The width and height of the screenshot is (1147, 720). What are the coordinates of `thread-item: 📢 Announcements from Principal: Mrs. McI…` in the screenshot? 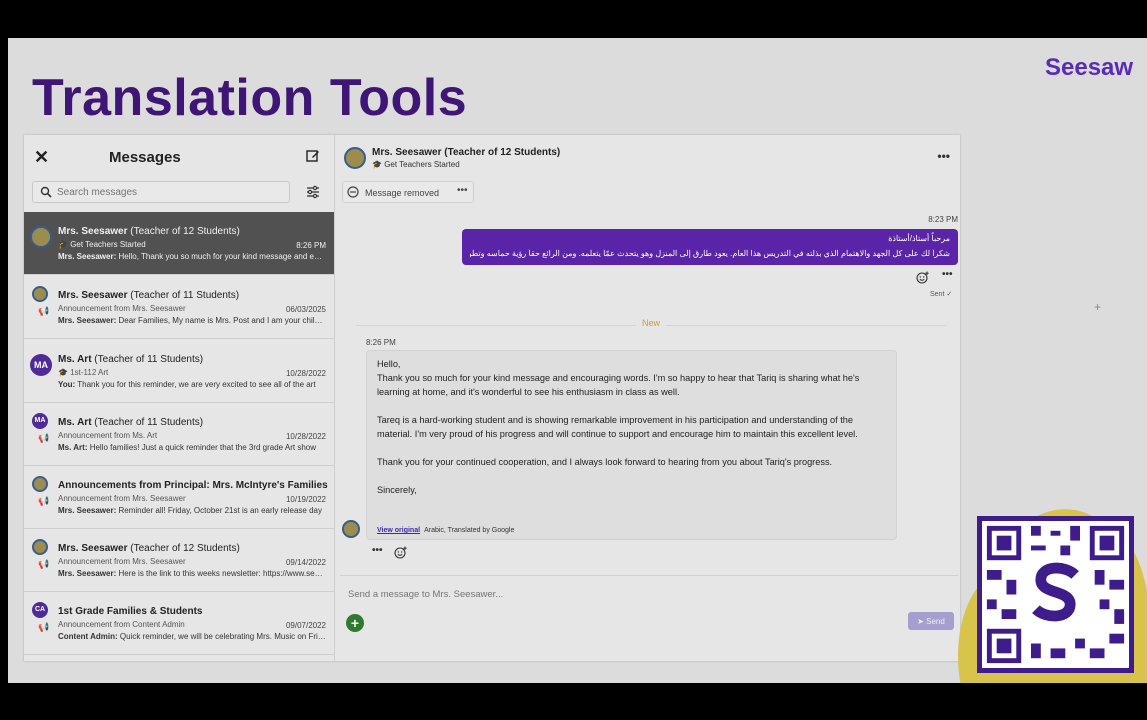 It's located at (179, 497).